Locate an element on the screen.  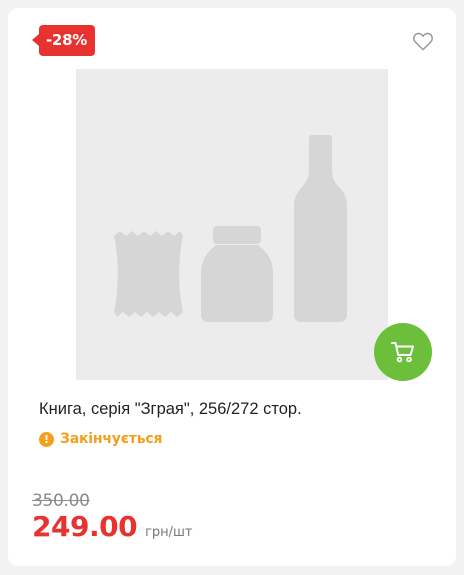
product-title: Книга, серія "Зграя", 256/272 стор. is located at coordinates (234, 409).